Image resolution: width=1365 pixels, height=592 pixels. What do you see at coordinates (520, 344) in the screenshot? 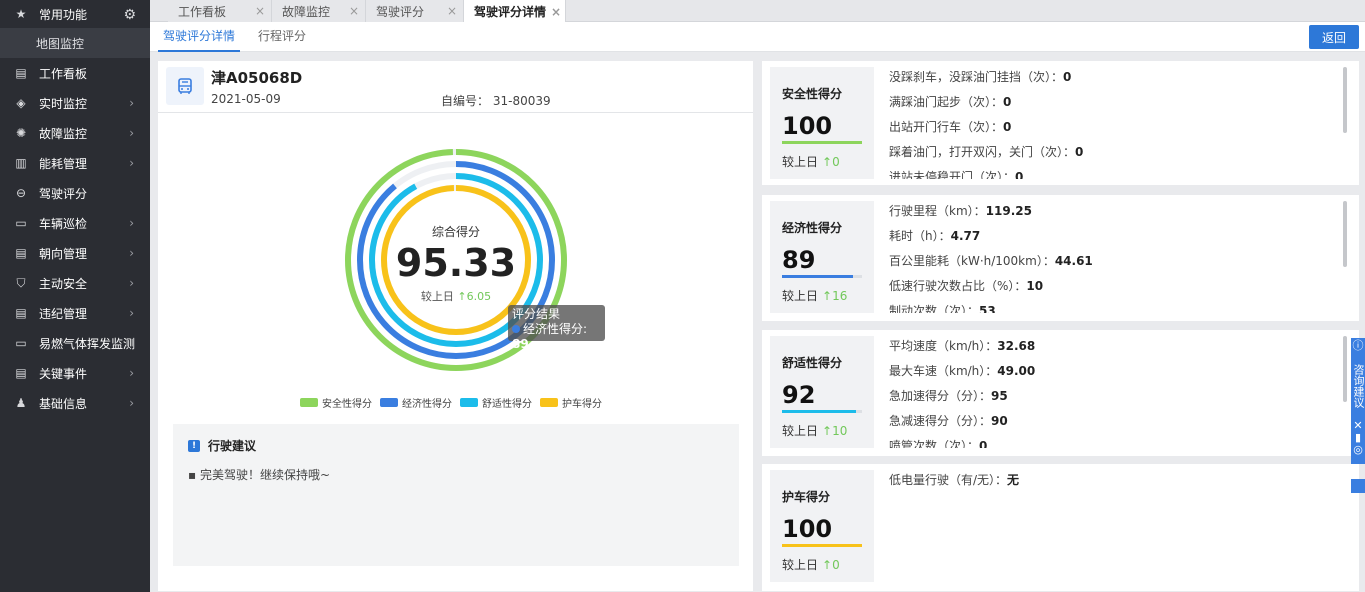
I see `tooltip-value: 89` at bounding box center [520, 344].